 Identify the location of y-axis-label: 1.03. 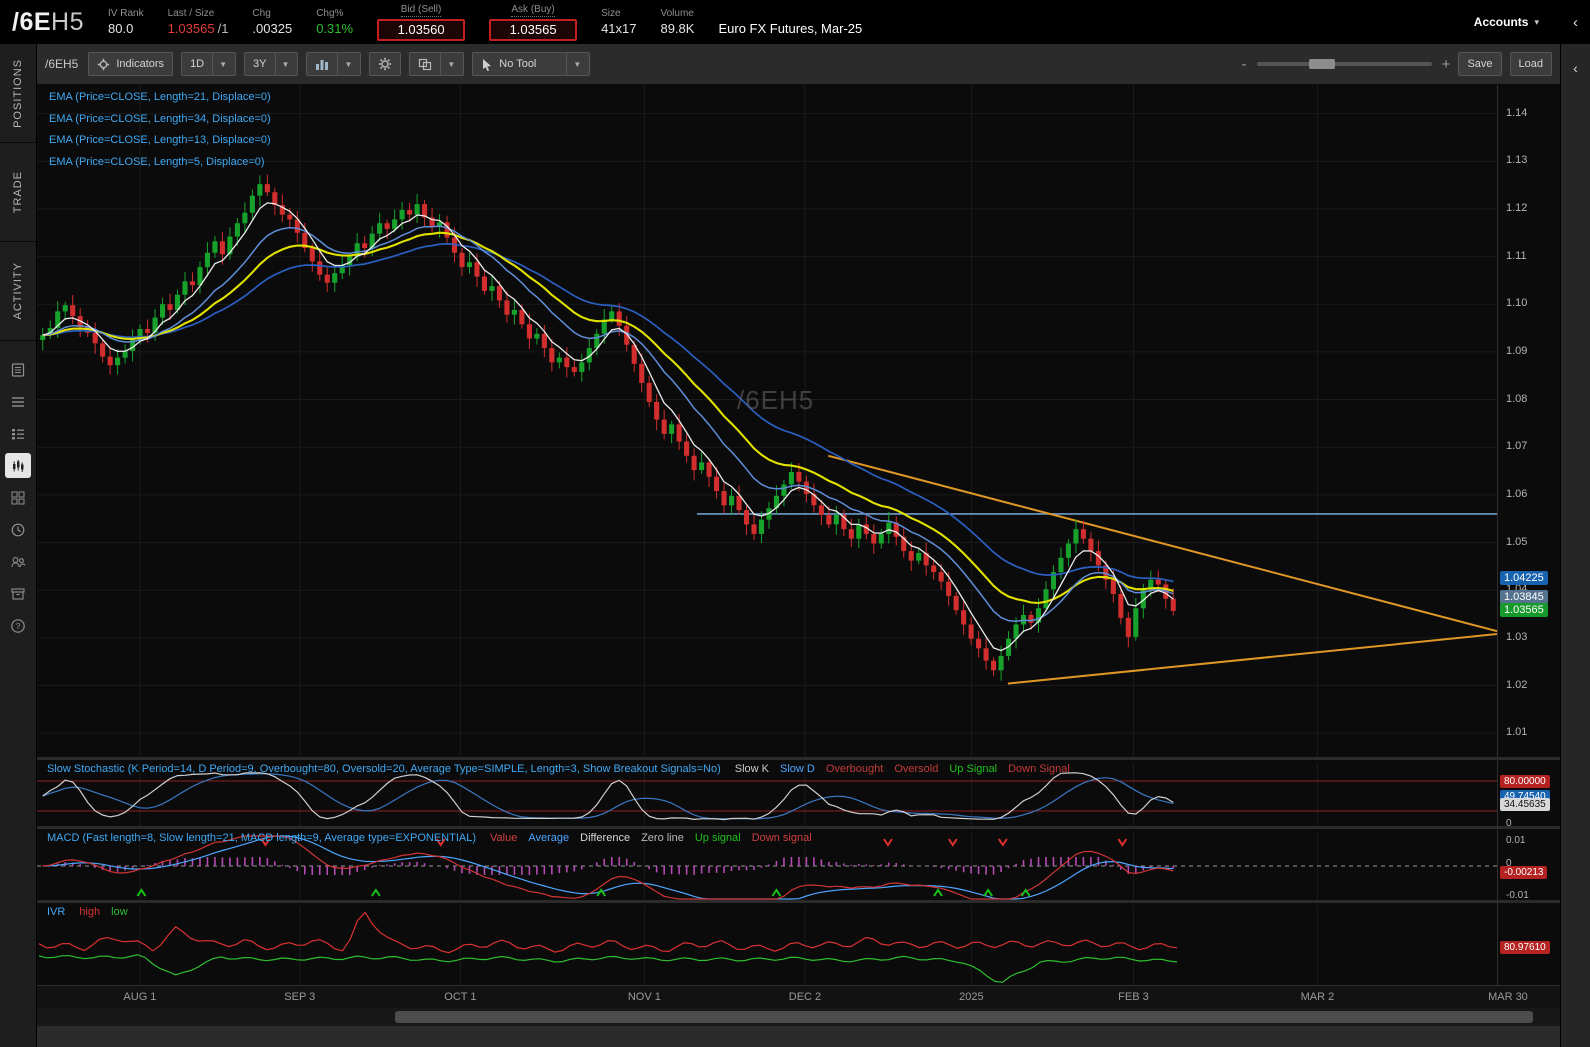
(1517, 636).